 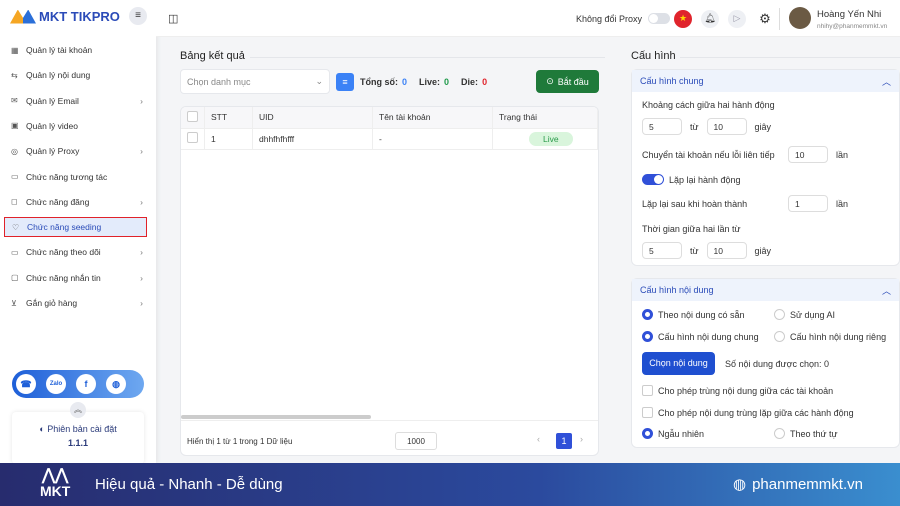 I want to click on banner-site: ◍ phanmemmkt.vn, so click(x=798, y=484).